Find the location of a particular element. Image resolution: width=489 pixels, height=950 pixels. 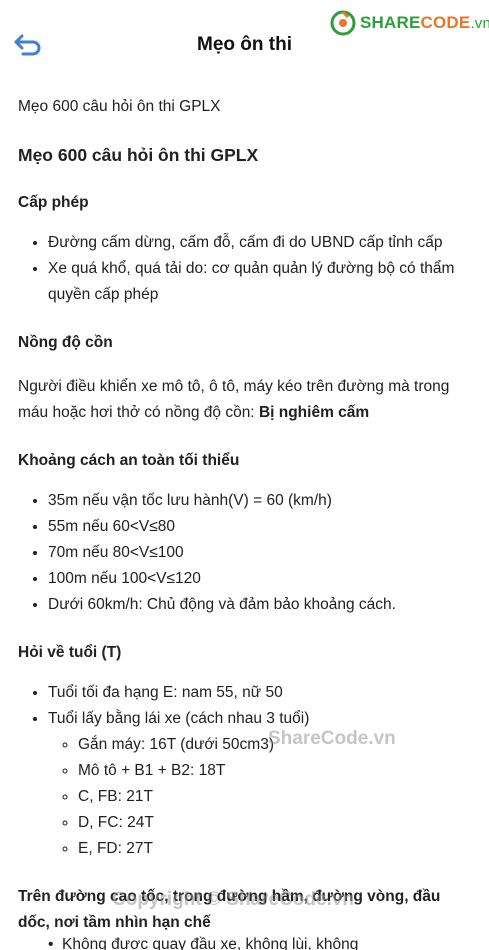

section-heading-khoang-cach: Khoảng cách an toàn tối thiểu is located at coordinates (129, 460).